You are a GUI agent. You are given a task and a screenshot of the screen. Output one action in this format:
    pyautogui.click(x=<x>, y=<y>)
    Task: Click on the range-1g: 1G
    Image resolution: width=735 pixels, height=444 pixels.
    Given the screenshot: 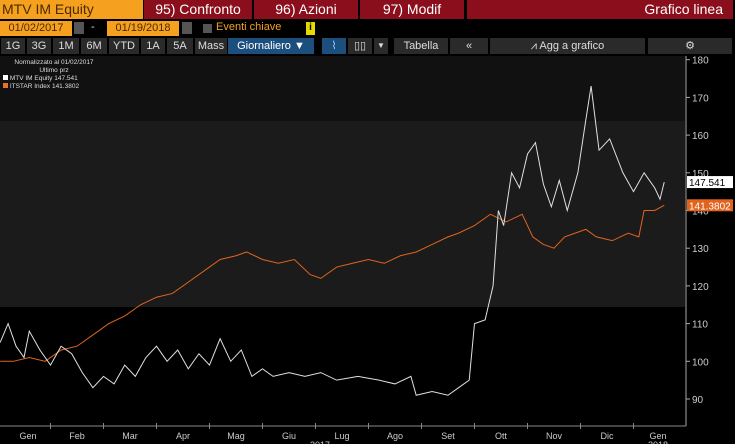 What is the action you would take?
    pyautogui.click(x=13, y=46)
    